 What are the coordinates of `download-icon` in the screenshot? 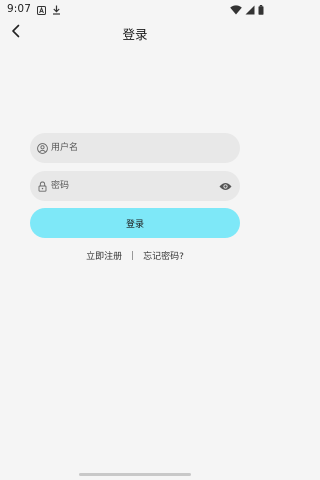 It's located at (56, 9).